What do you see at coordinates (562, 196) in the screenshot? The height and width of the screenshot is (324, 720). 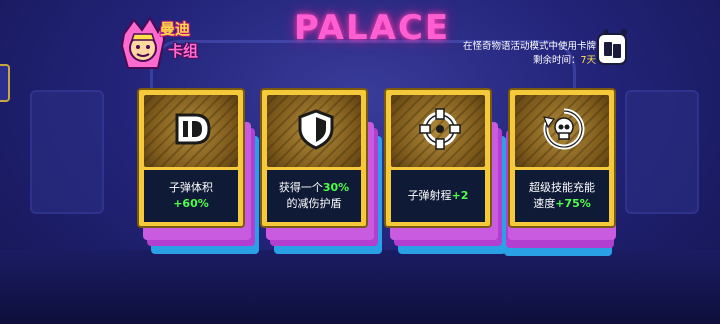 I see `card-description: 超级技能充能 速度+75%` at bounding box center [562, 196].